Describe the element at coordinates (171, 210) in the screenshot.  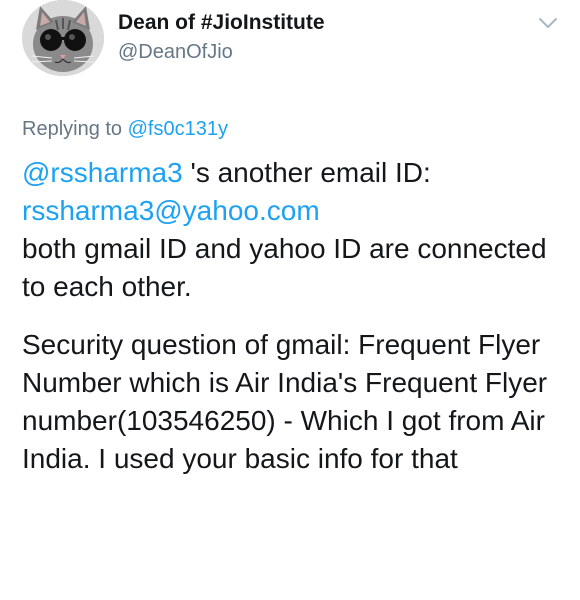
I see `email-link: rssharma3@yahoo.com` at that location.